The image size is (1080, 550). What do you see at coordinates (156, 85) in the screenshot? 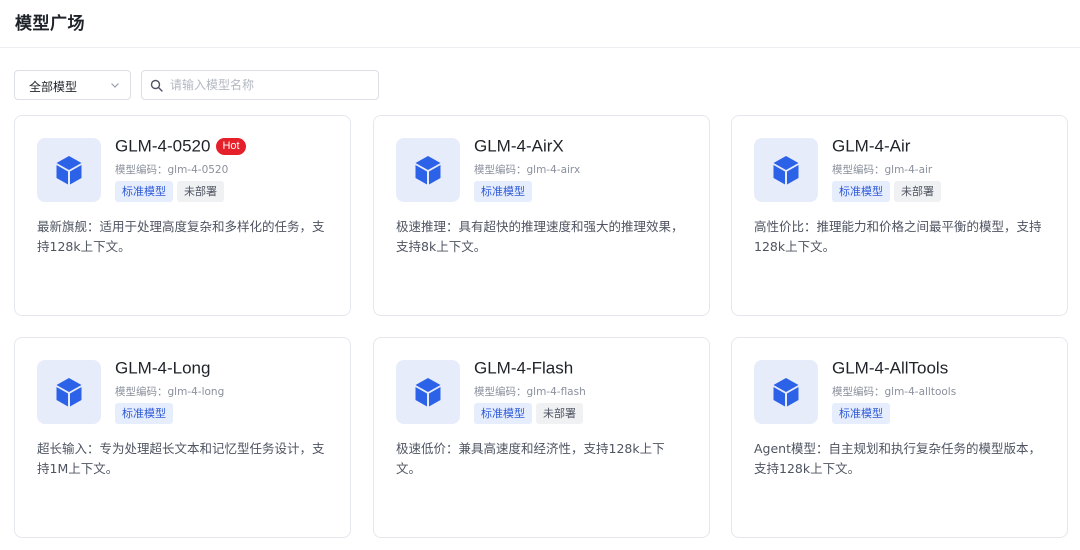
I see `search-icon` at bounding box center [156, 85].